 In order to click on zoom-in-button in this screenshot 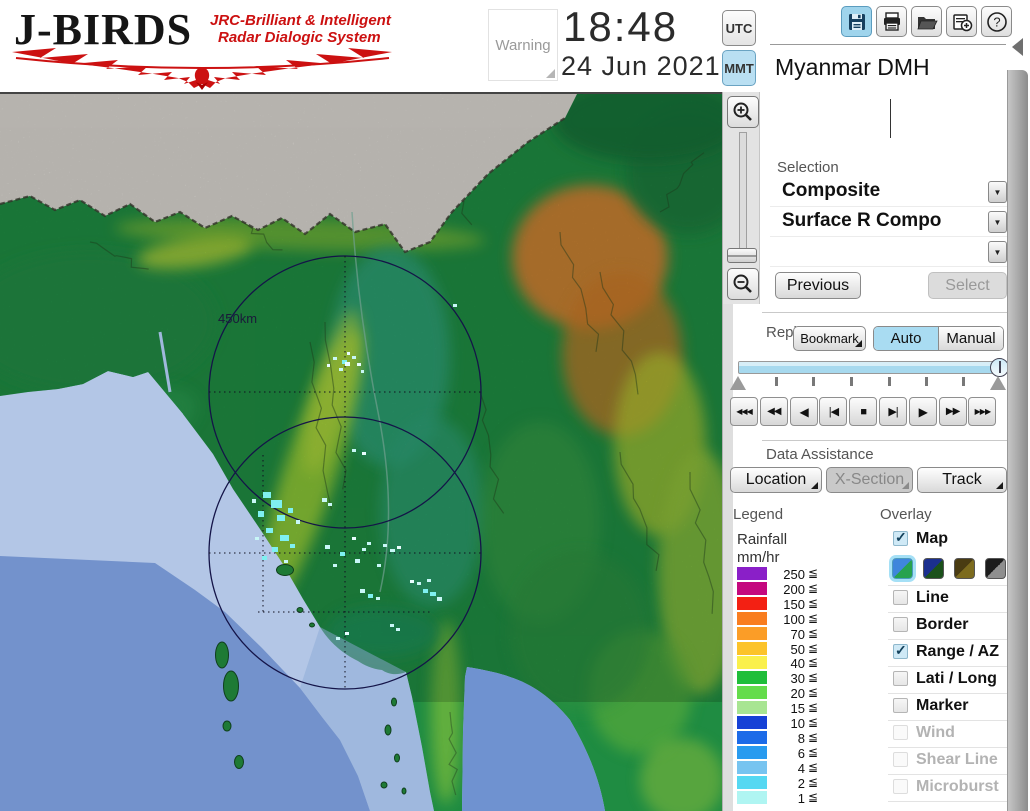, I will do `click(743, 112)`.